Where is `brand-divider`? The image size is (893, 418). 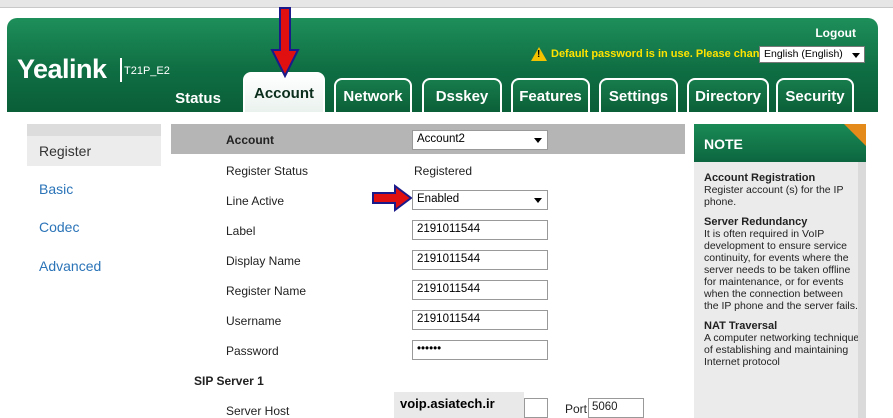
brand-divider is located at coordinates (121, 70).